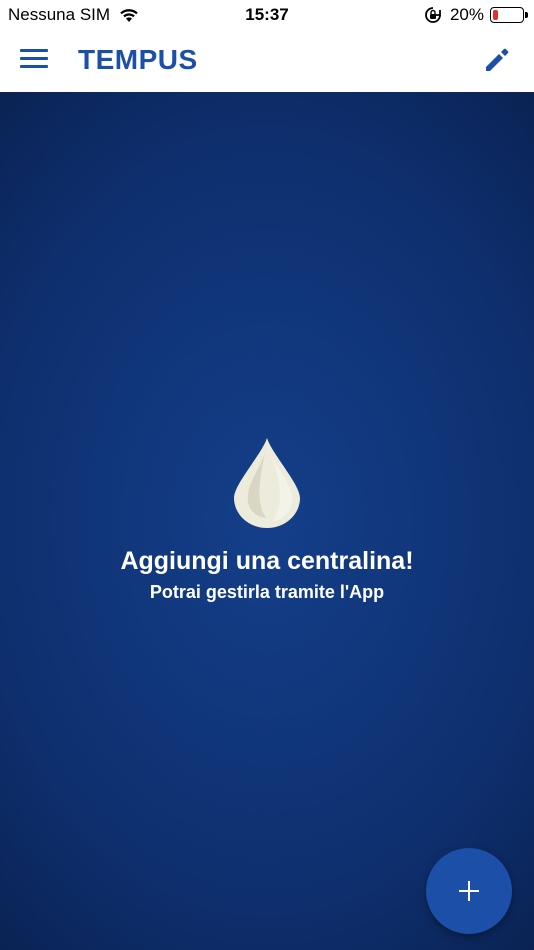 This screenshot has height=950, width=534. I want to click on status-right: 20%, so click(476, 15).